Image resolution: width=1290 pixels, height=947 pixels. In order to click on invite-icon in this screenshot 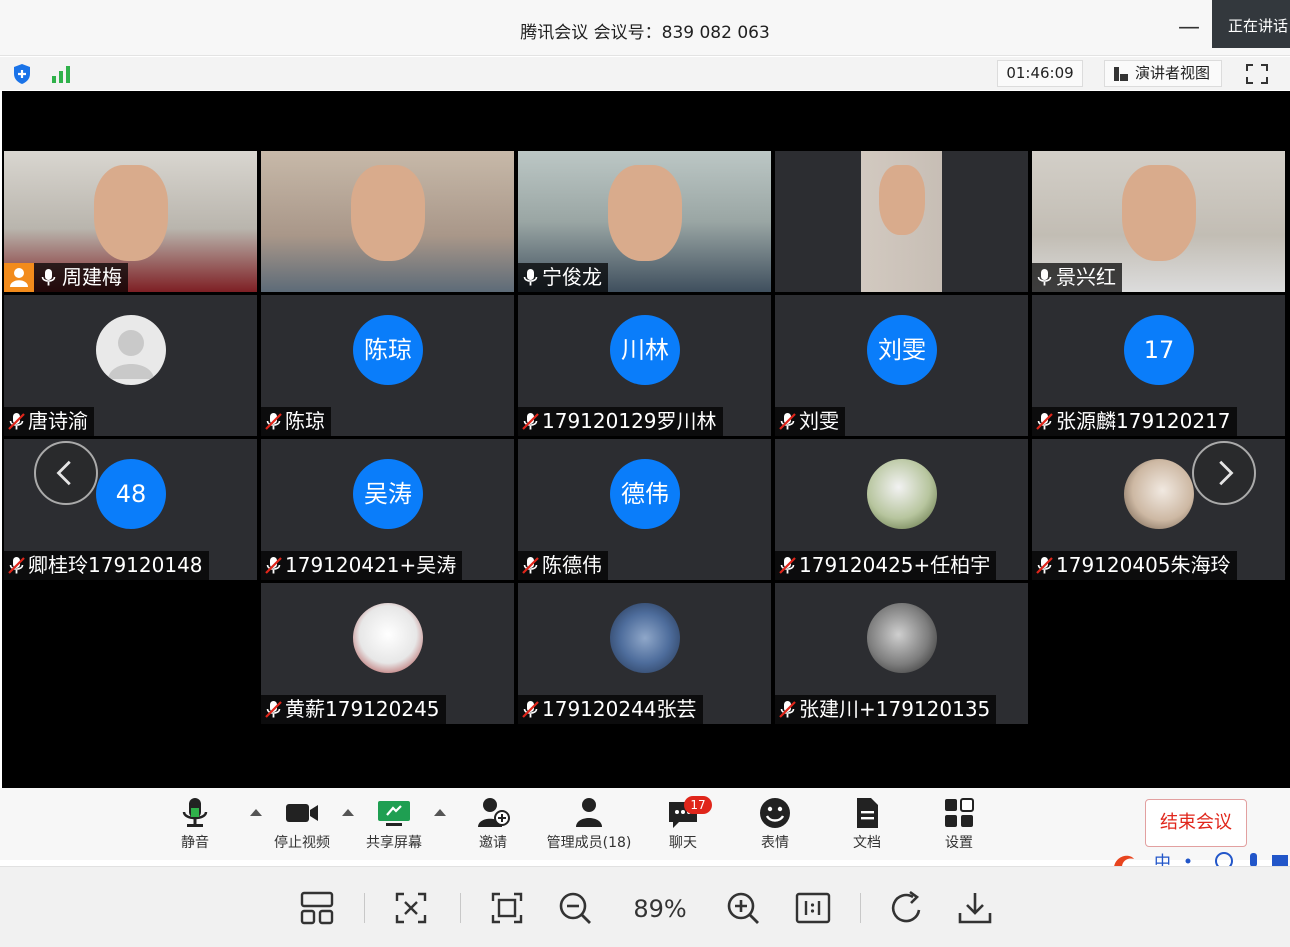, I will do `click(494, 812)`.